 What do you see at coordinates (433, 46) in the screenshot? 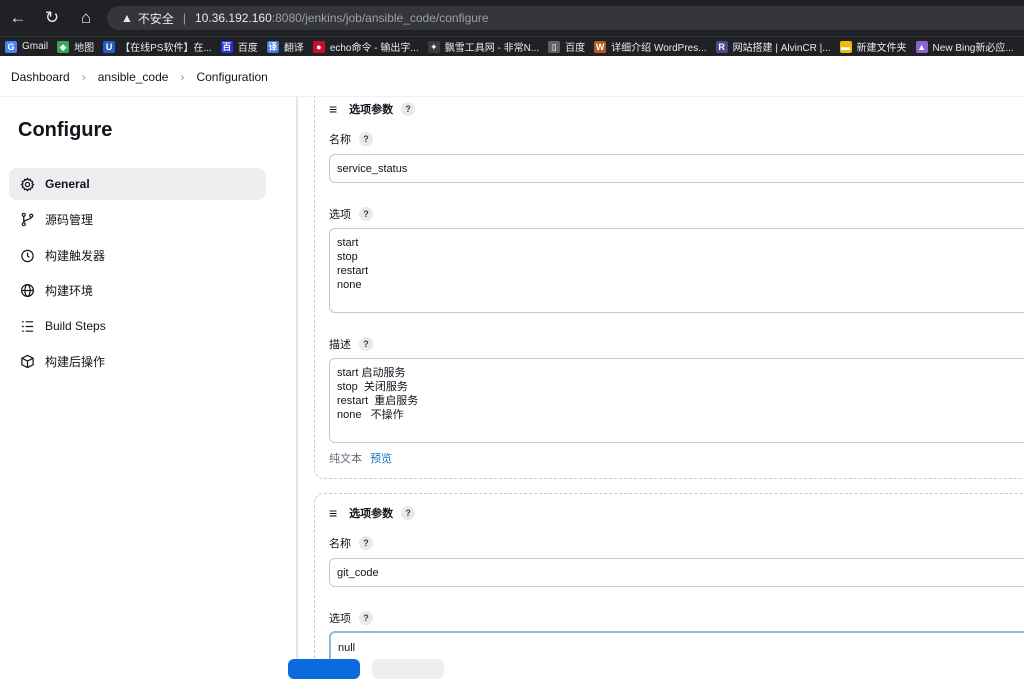
I see `tool-icon: ✦` at bounding box center [433, 46].